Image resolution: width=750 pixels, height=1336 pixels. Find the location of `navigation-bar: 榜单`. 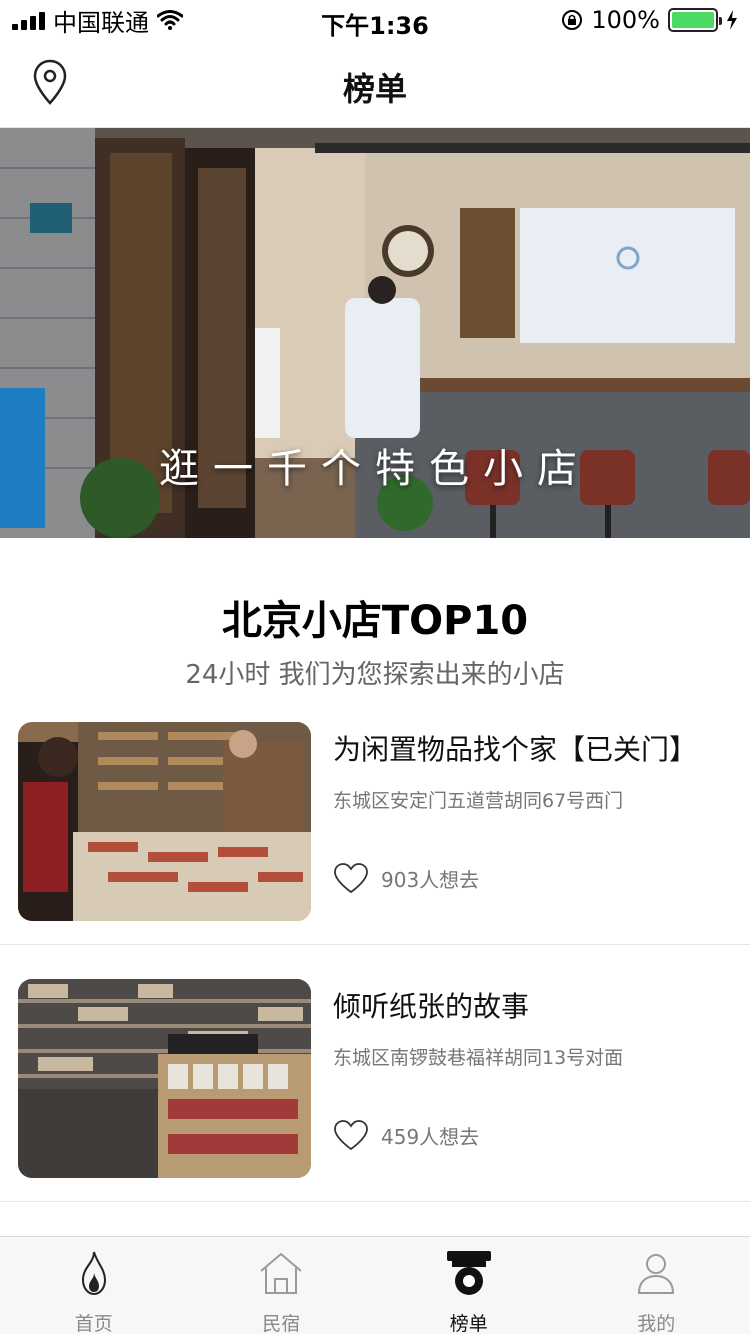

navigation-bar: 榜单 is located at coordinates (375, 84).